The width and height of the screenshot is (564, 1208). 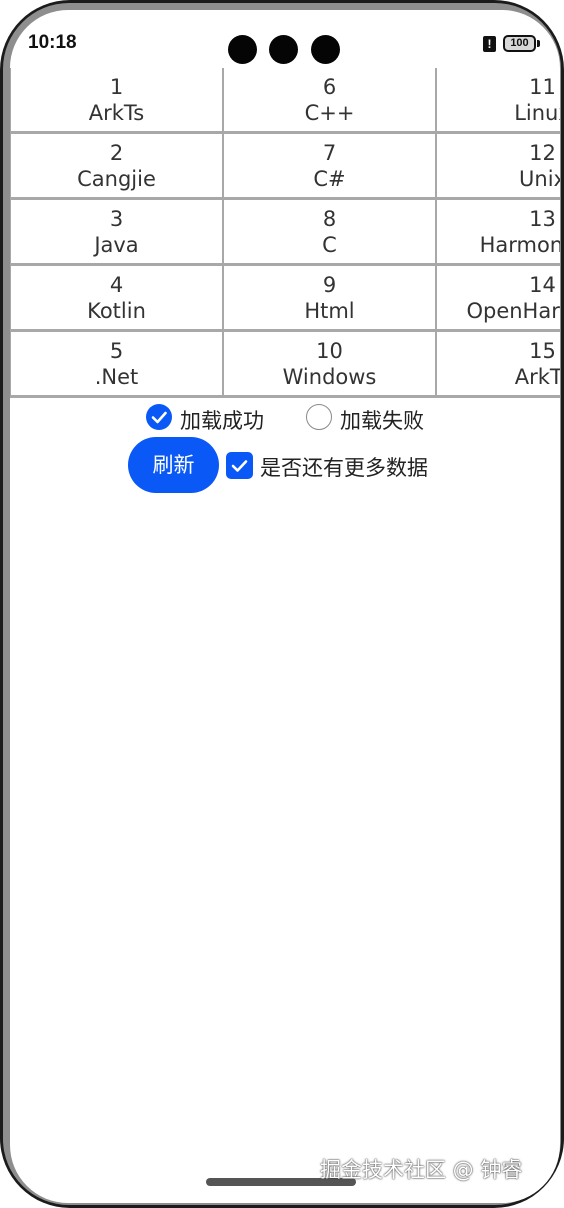 What do you see at coordinates (116, 297) in the screenshot?
I see `grid-item: 4 Kotlin` at bounding box center [116, 297].